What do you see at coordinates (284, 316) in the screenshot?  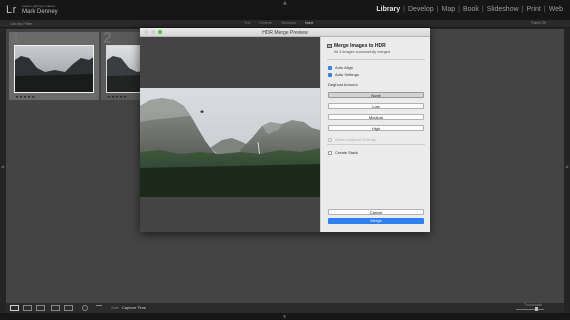 I see `collapse-bottom-icon: ▼` at bounding box center [284, 316].